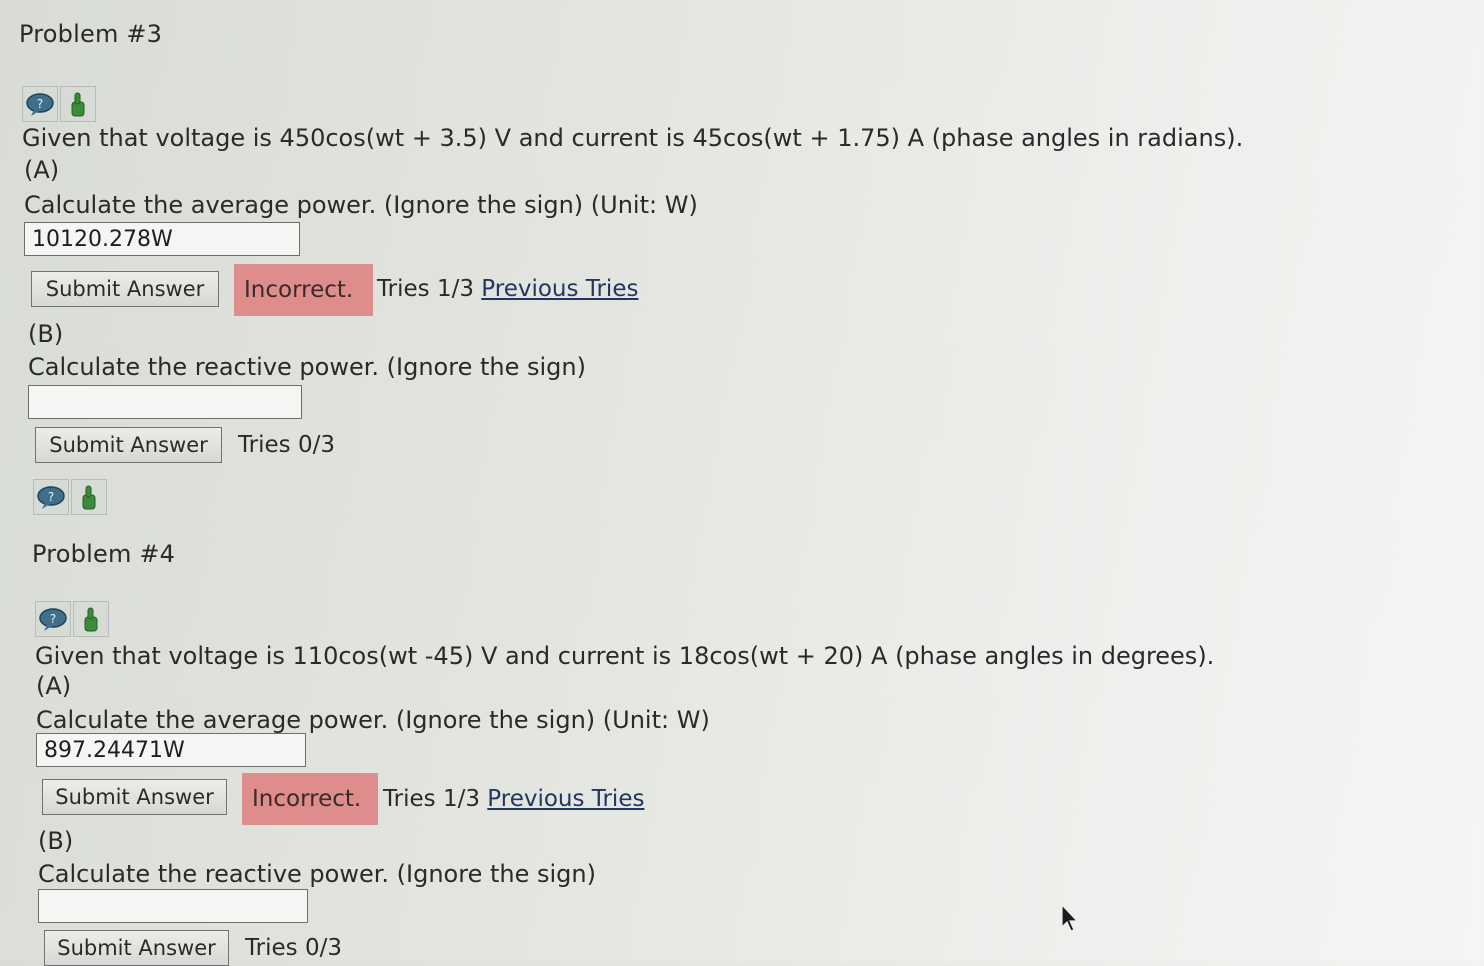 The height and width of the screenshot is (966, 1484). I want to click on problem-4-part-b-letter: (B), so click(56, 841).